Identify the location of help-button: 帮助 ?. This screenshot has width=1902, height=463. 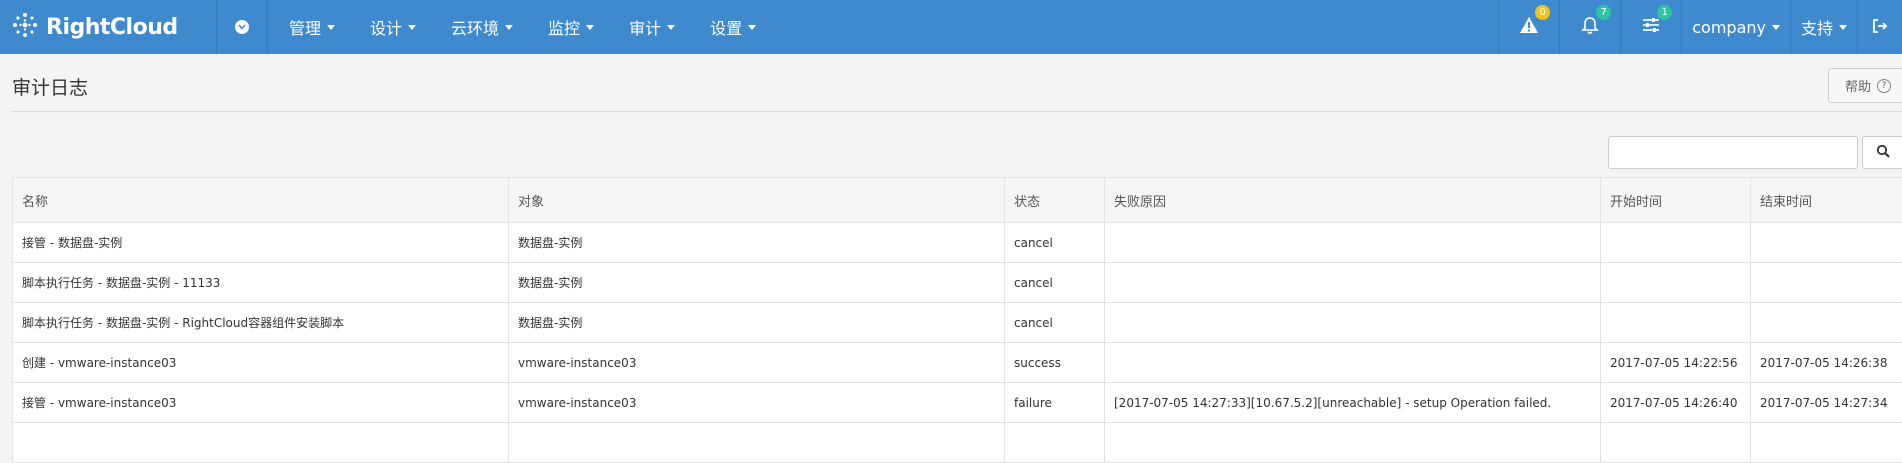
(1865, 85).